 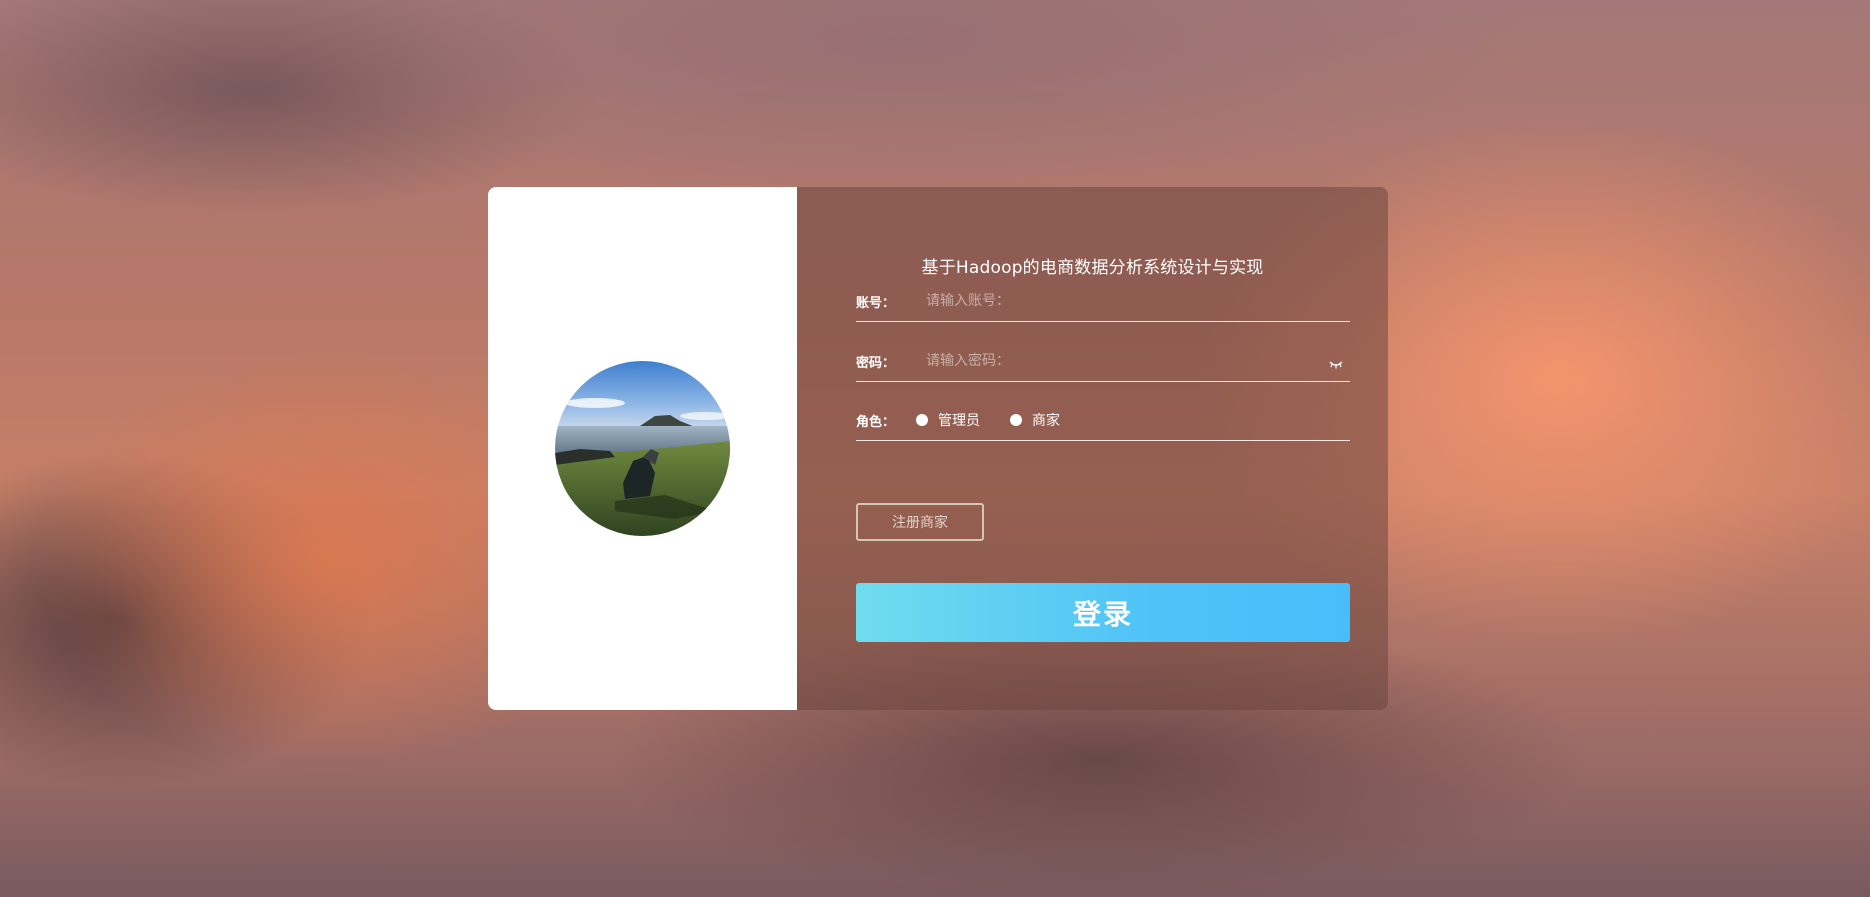 What do you see at coordinates (1126, 361) in the screenshot?
I see `password-input` at bounding box center [1126, 361].